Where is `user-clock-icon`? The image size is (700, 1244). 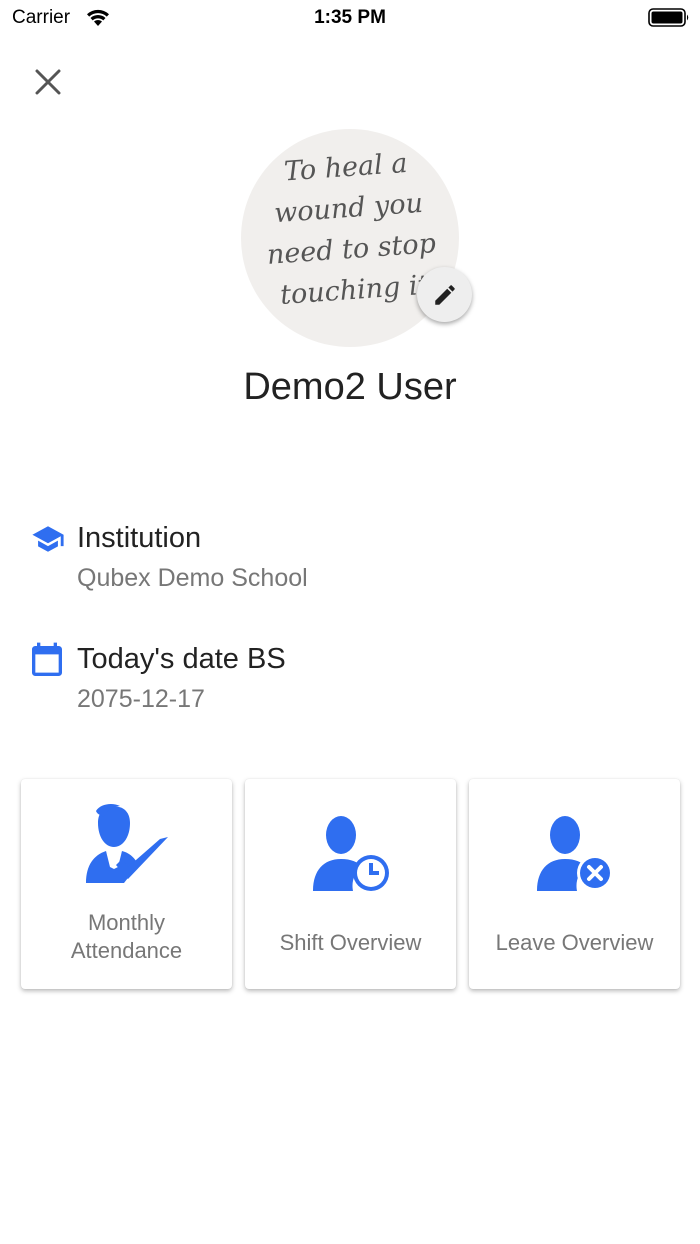 user-clock-icon is located at coordinates (350, 853).